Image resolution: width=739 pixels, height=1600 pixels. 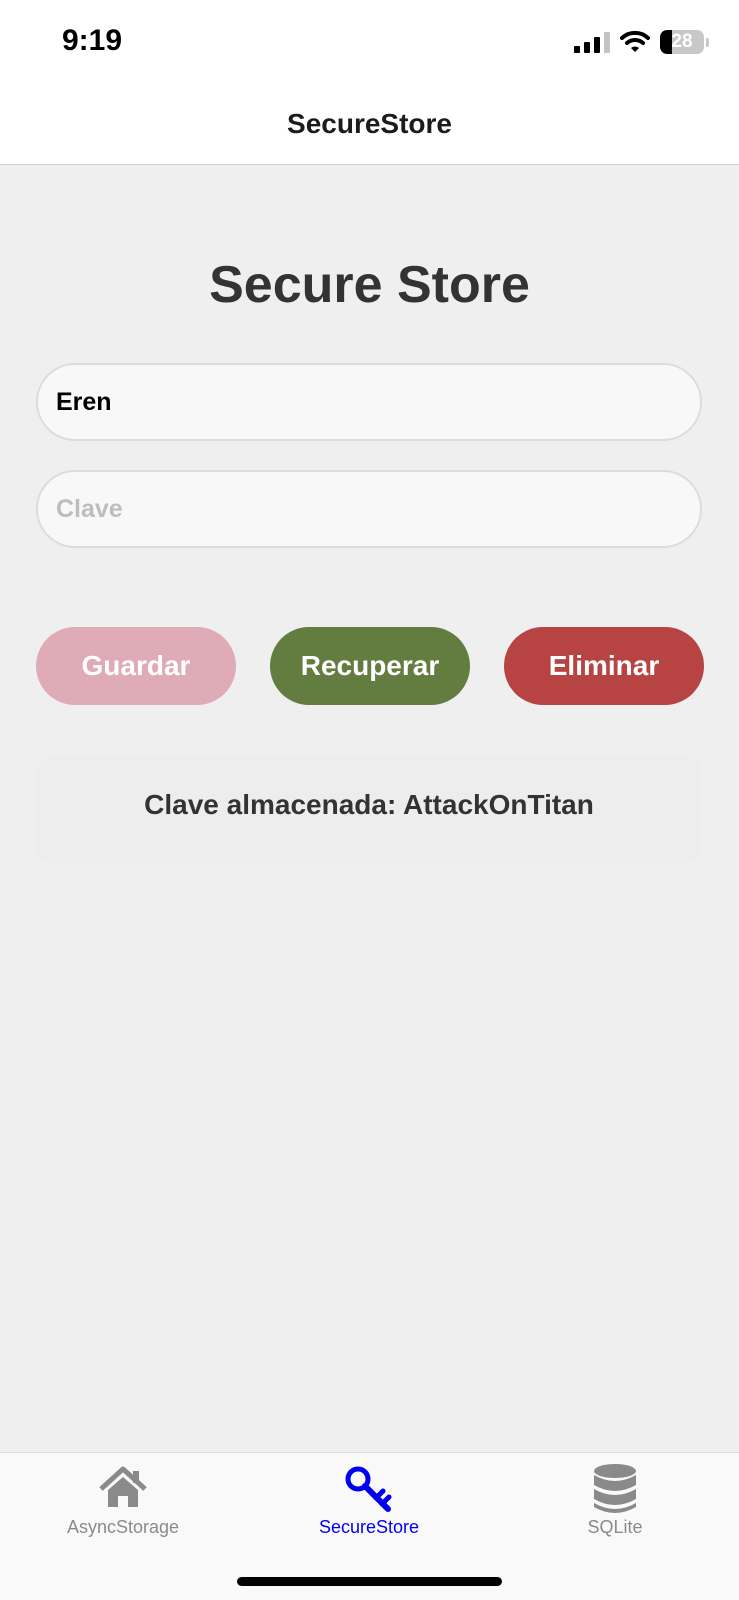 What do you see at coordinates (92, 40) in the screenshot?
I see `status-time: 9:19` at bounding box center [92, 40].